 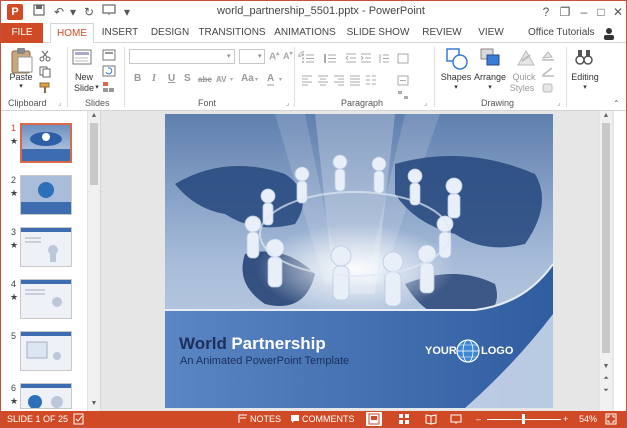 I want to click on minimize-icon: –, so click(x=584, y=12).